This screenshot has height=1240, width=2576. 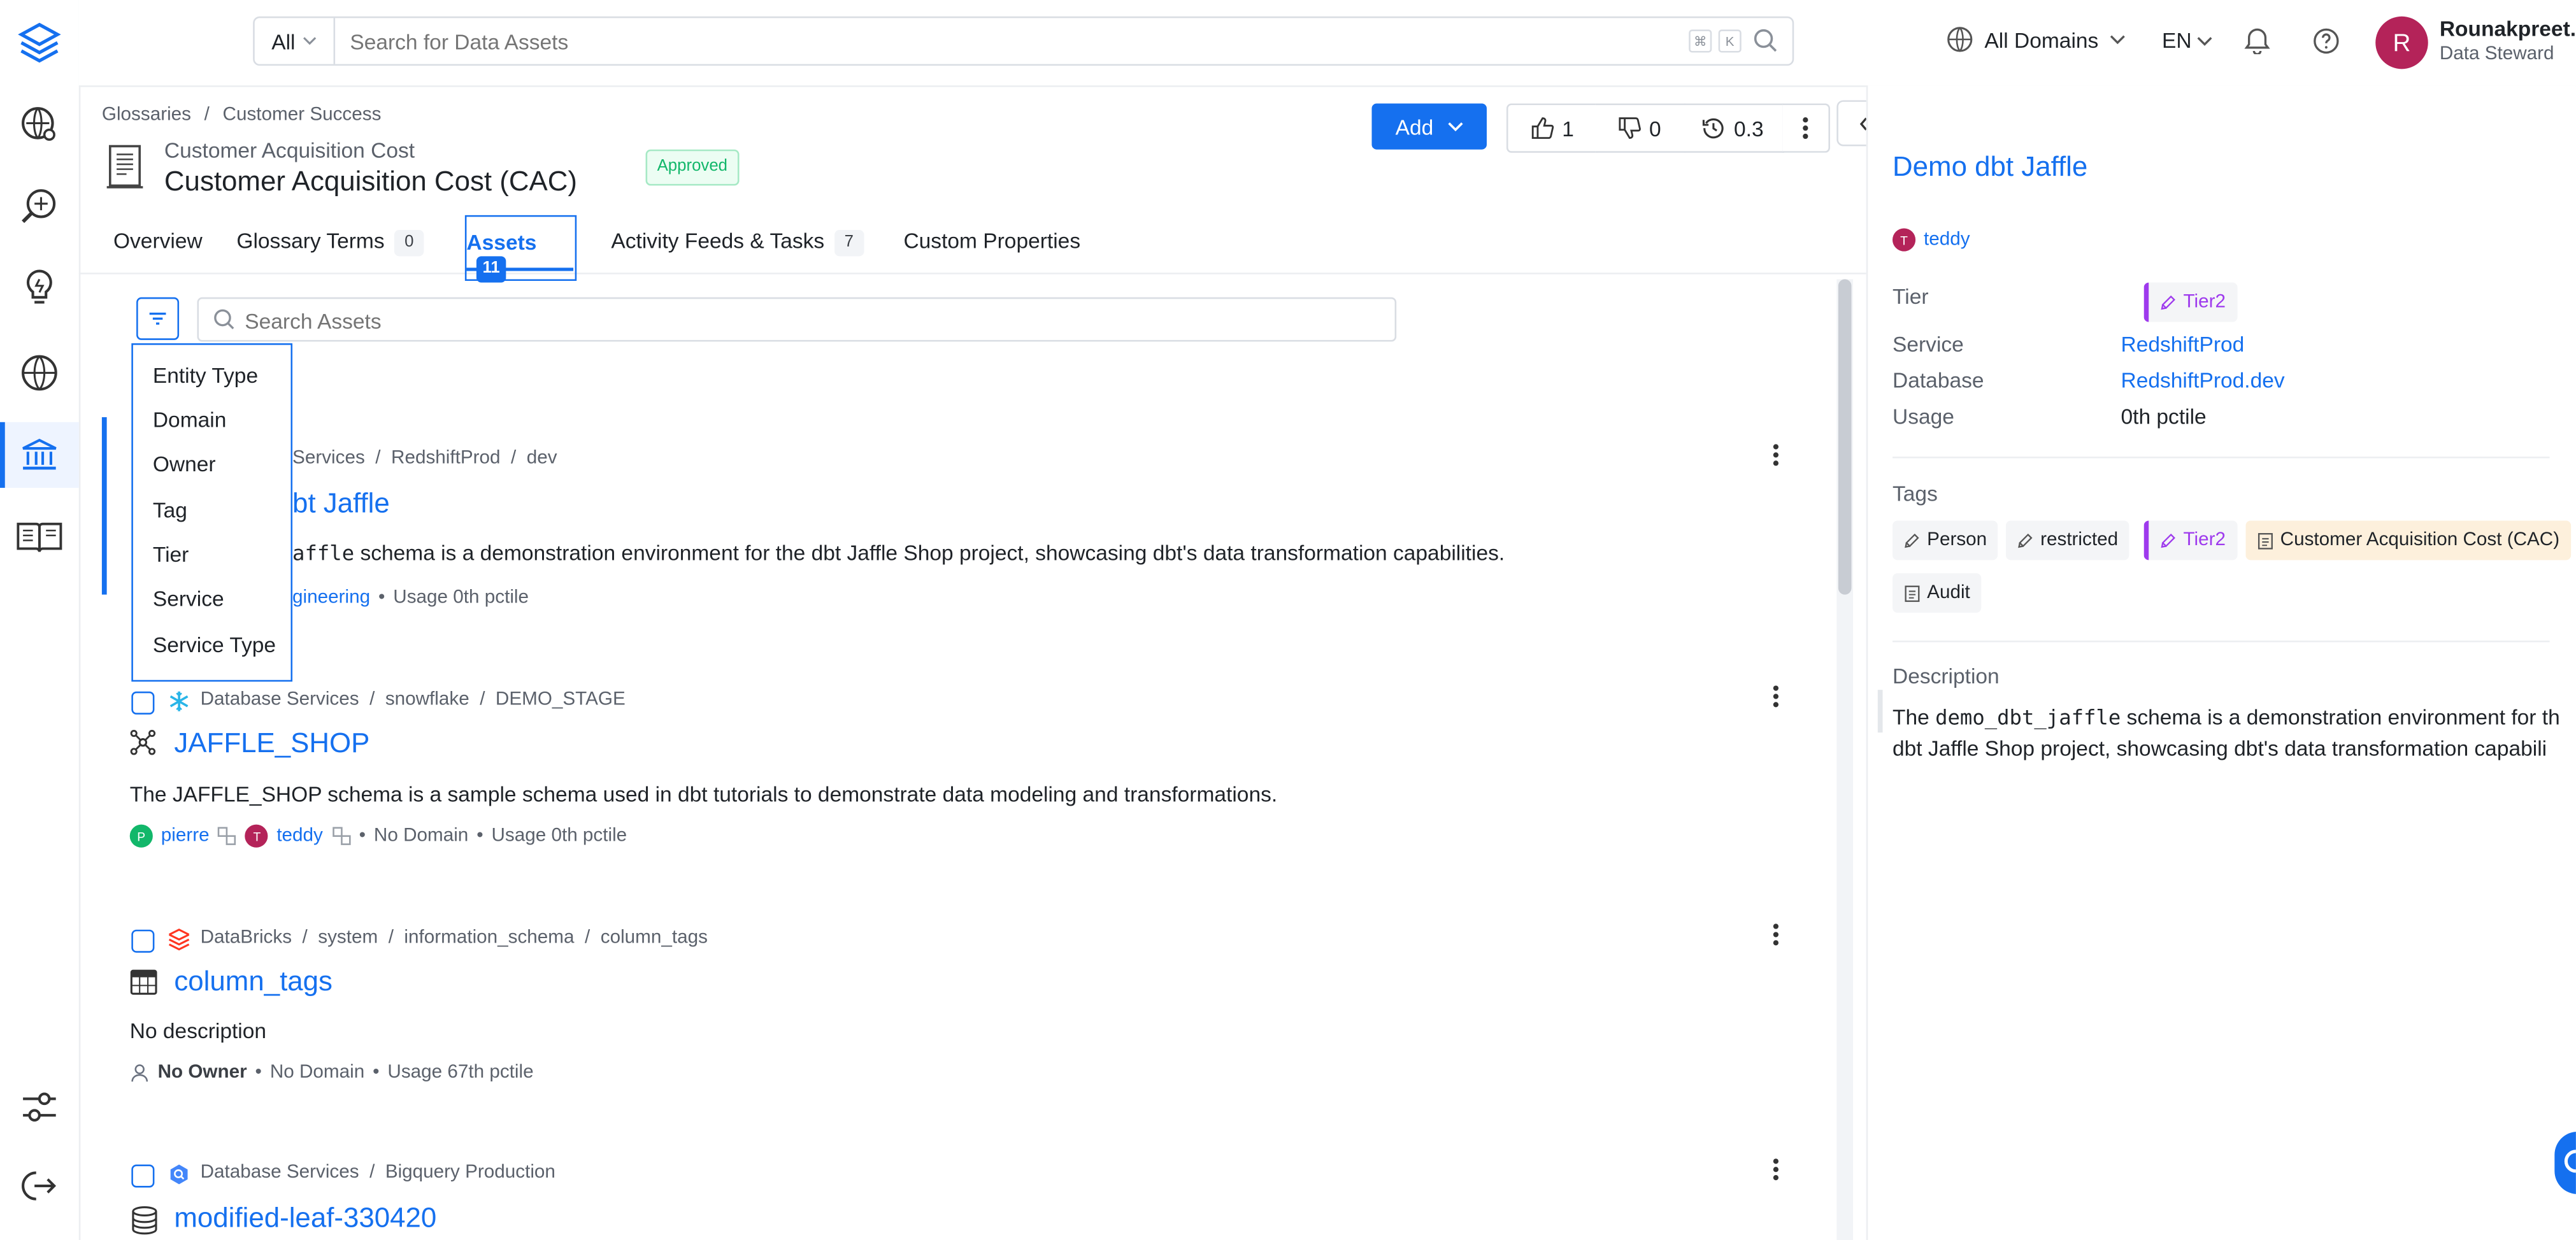 What do you see at coordinates (185, 464) in the screenshot?
I see `filter-option-owner: Owner` at bounding box center [185, 464].